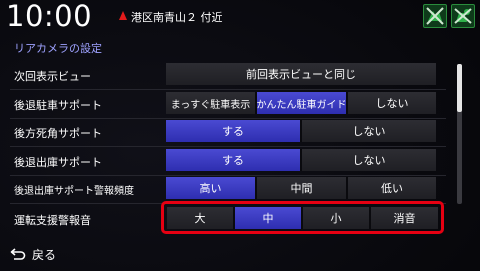  What do you see at coordinates (463, 16) in the screenshot?
I see `signal-status-icon` at bounding box center [463, 16].